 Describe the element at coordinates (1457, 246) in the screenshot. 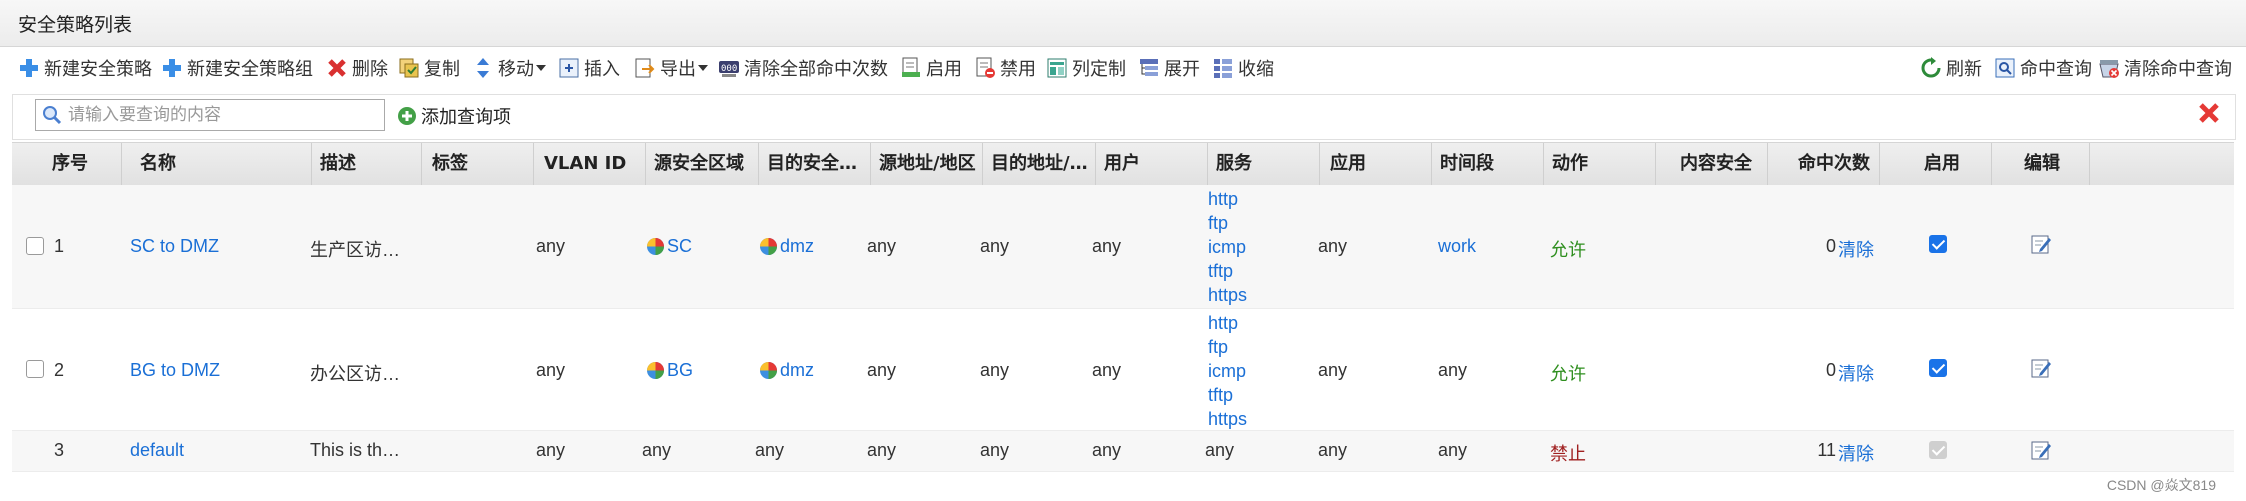

I see `time-range-link: work` at that location.